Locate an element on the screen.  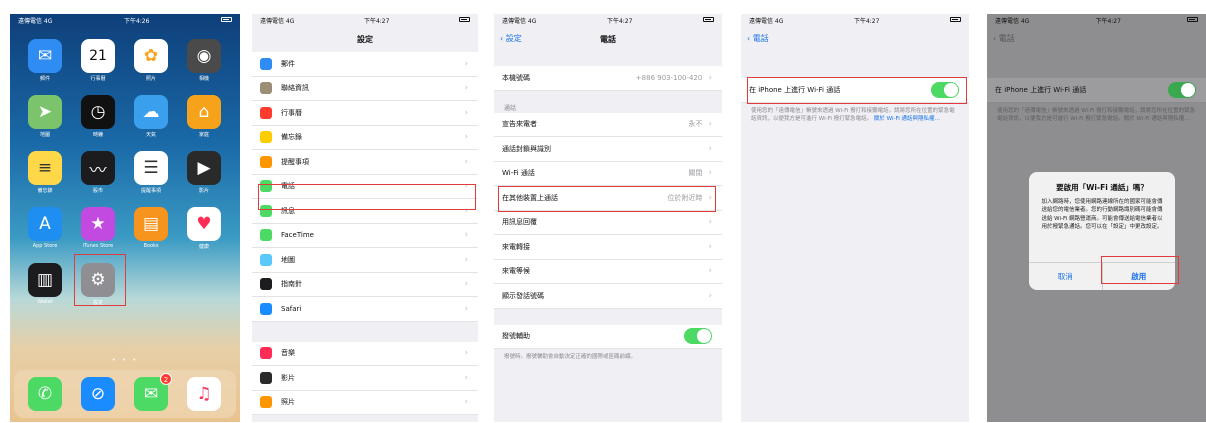
my-number-value: +886 903-100-420 is located at coordinates (669, 77).